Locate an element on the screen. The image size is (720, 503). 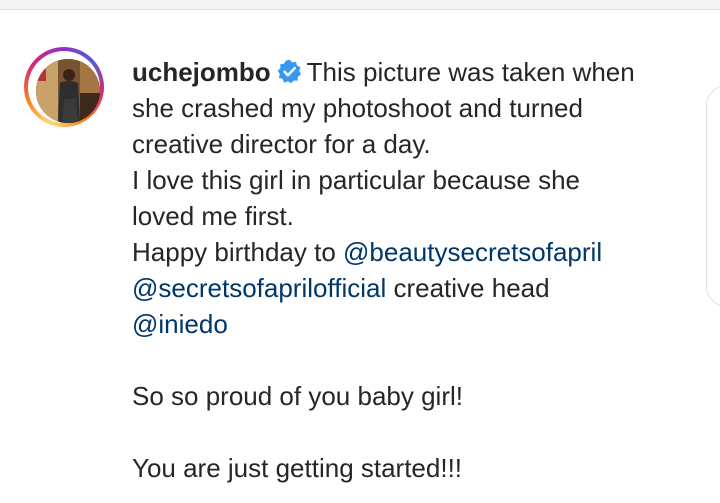
caption-line: creative director for a day. is located at coordinates (281, 144).